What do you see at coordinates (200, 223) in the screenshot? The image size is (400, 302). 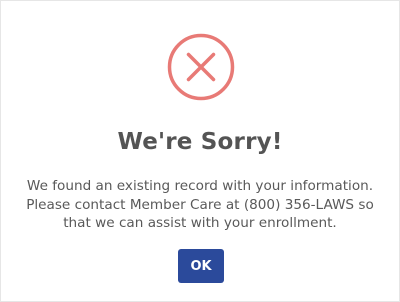 I see `message-line: that we can assist with your enrollment.` at bounding box center [200, 223].